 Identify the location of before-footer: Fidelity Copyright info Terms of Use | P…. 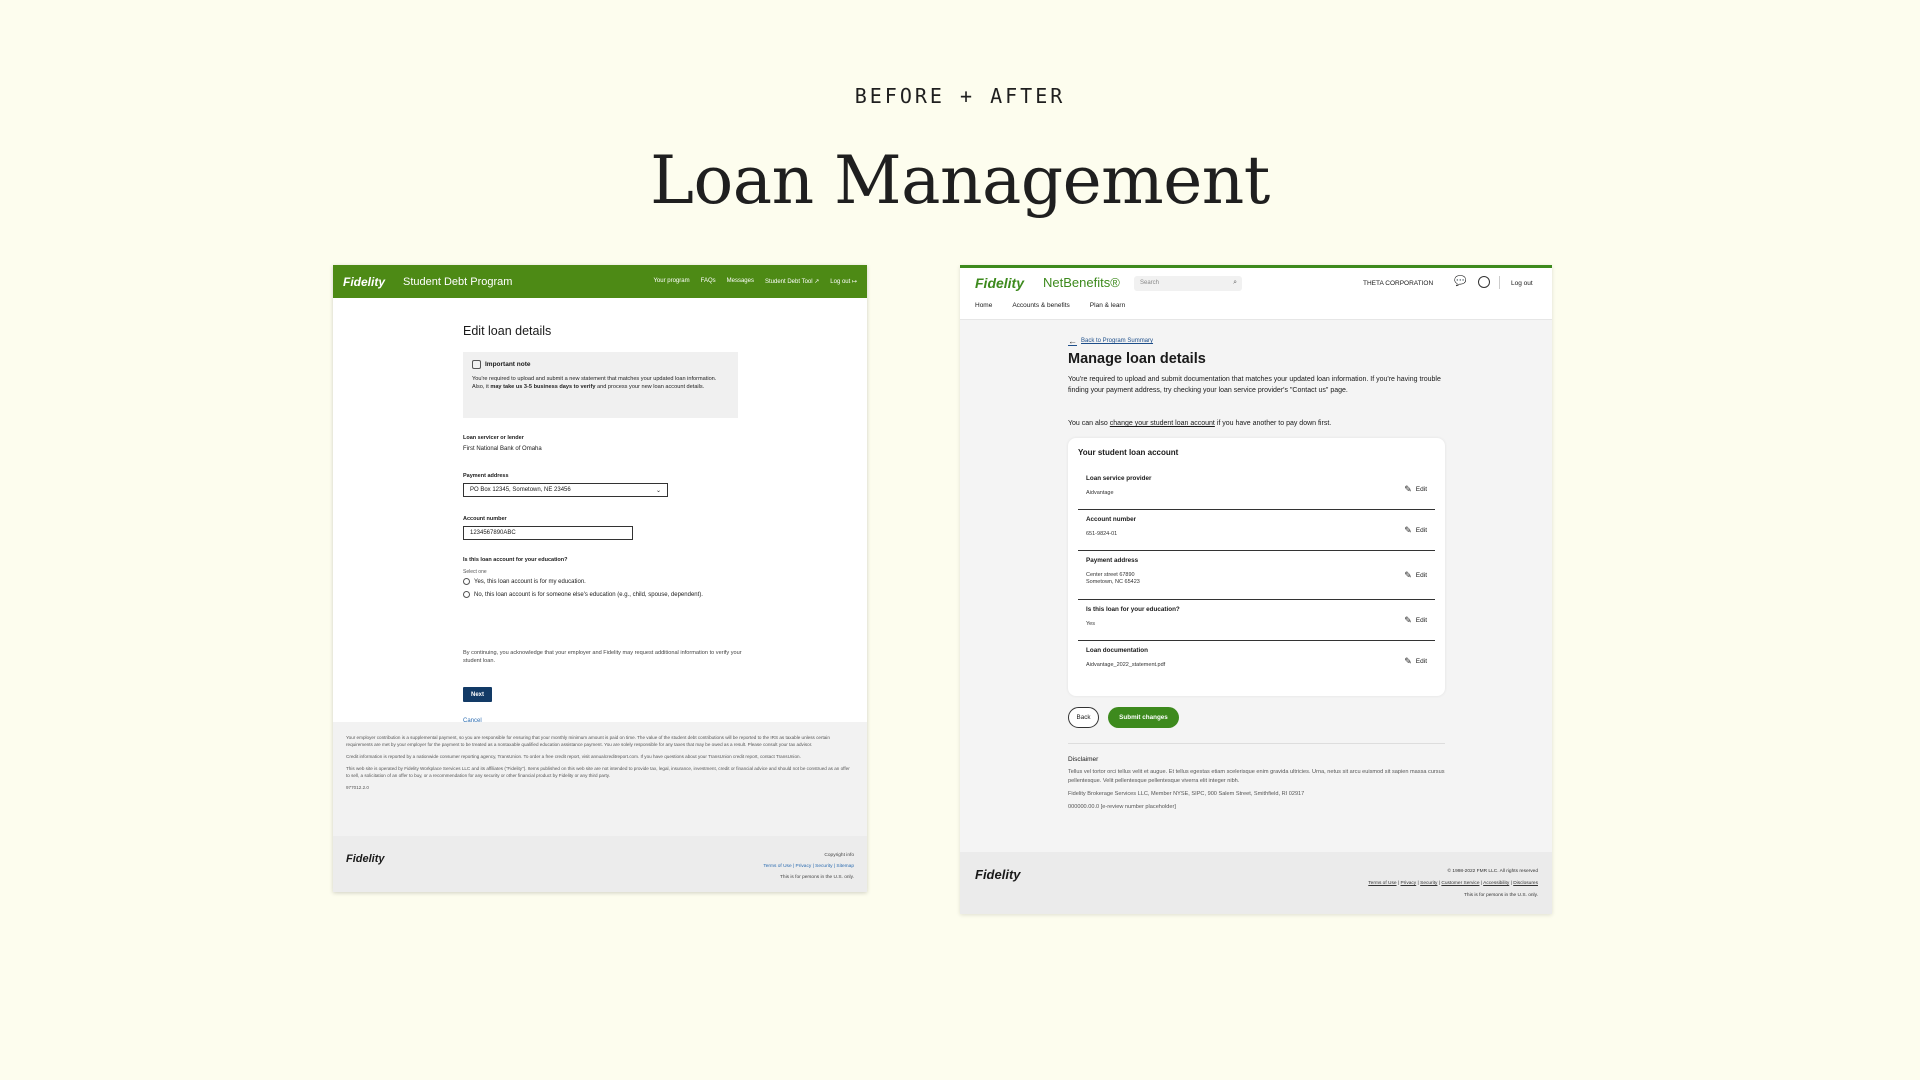
(600, 864).